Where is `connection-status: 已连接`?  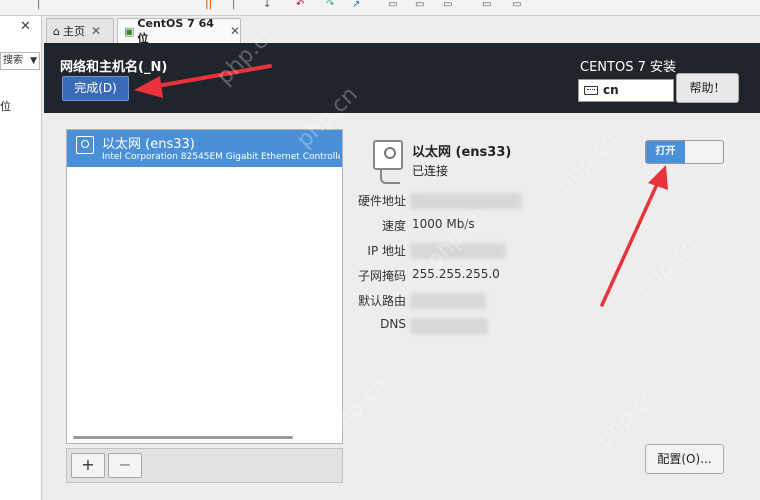 connection-status: 已连接 is located at coordinates (430, 171).